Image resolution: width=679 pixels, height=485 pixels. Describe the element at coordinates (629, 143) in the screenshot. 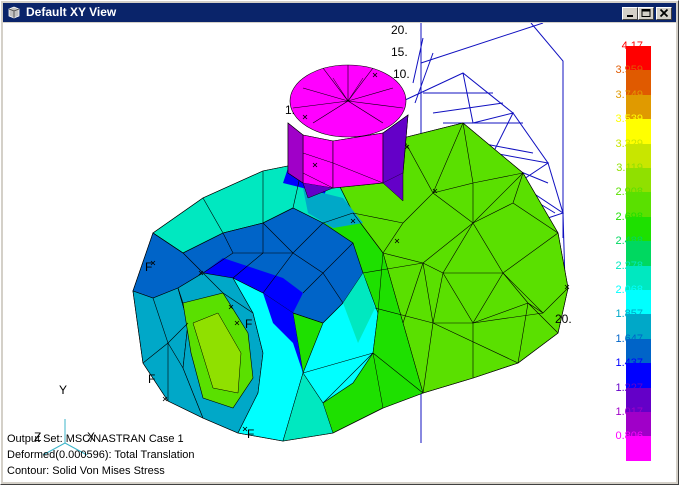

I see `legend-value: 3.329` at that location.